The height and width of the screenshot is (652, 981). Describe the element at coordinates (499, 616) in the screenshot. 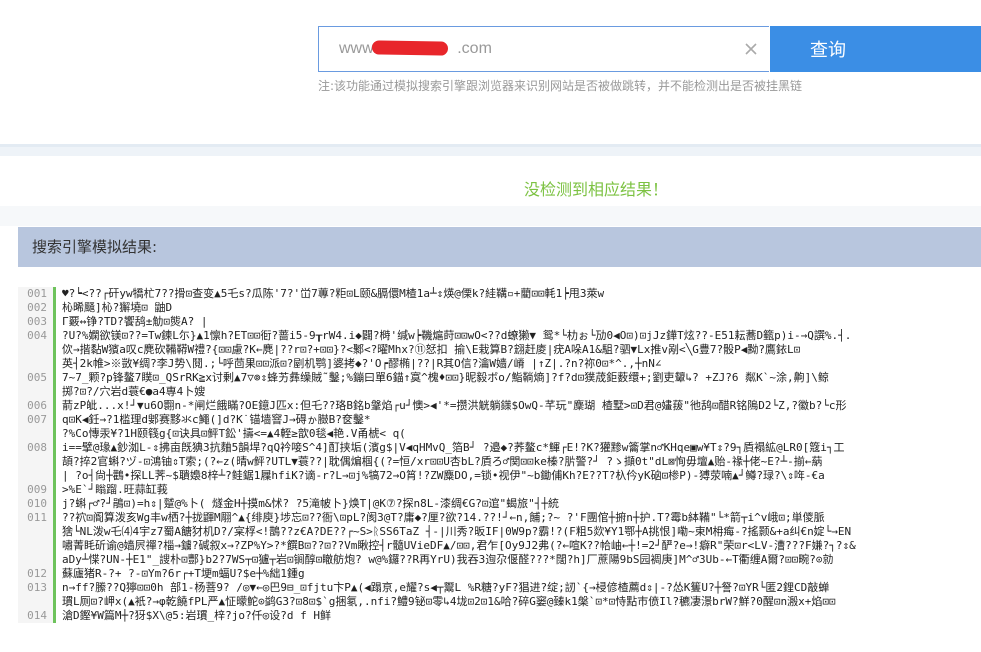

I see `code-line: 014 滄D鏗¥W篇M┼?犽$X\@5:岩瑻_梓?jo?仟◎设?d f H鲜` at that location.